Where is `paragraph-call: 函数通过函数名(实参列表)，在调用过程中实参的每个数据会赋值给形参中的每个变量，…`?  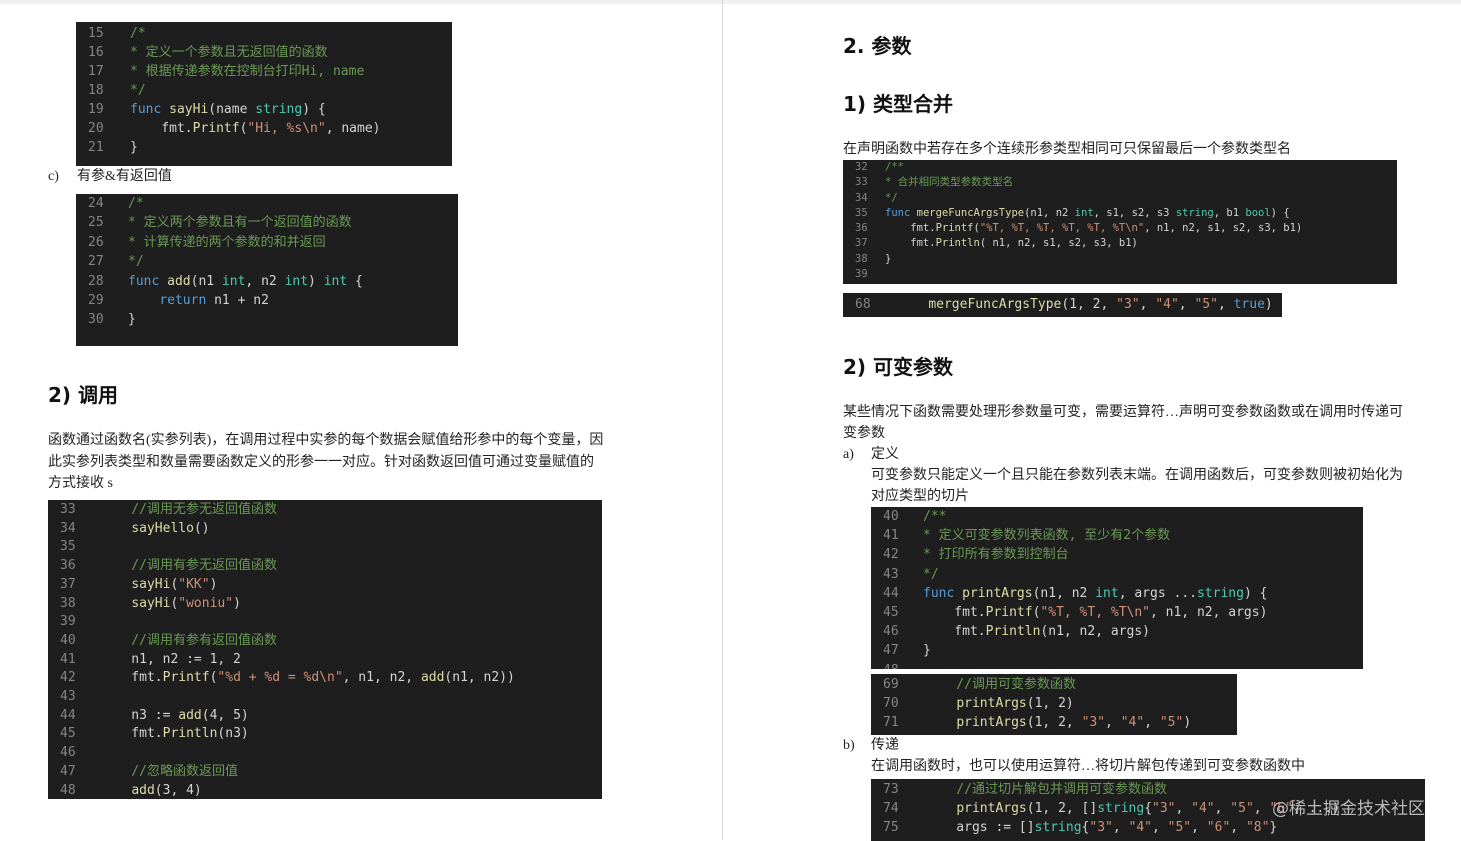
paragraph-call: 函数通过函数名(实参列表)，在调用过程中实参的每个数据会赋值给形参中的每个变量，… is located at coordinates (326, 462).